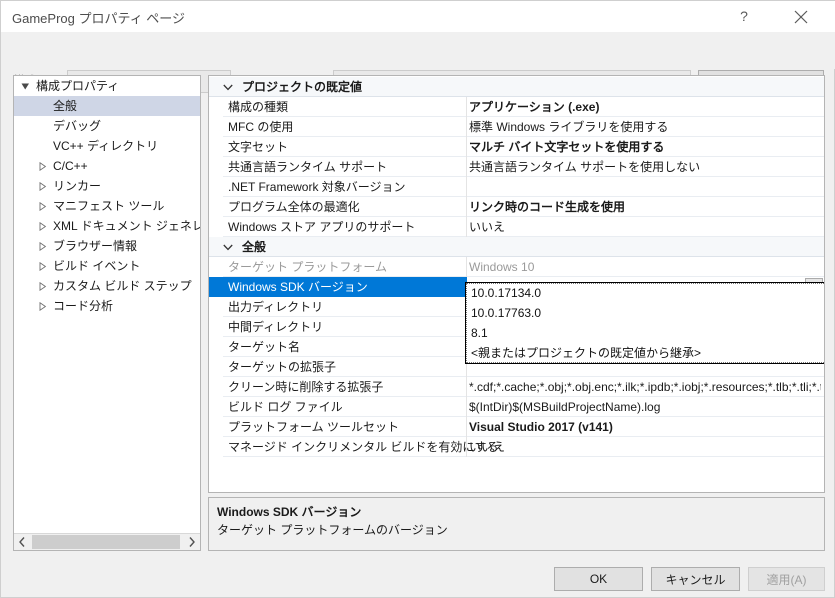 The image size is (835, 598). Describe the element at coordinates (645, 187) in the screenshot. I see `property-value` at that location.